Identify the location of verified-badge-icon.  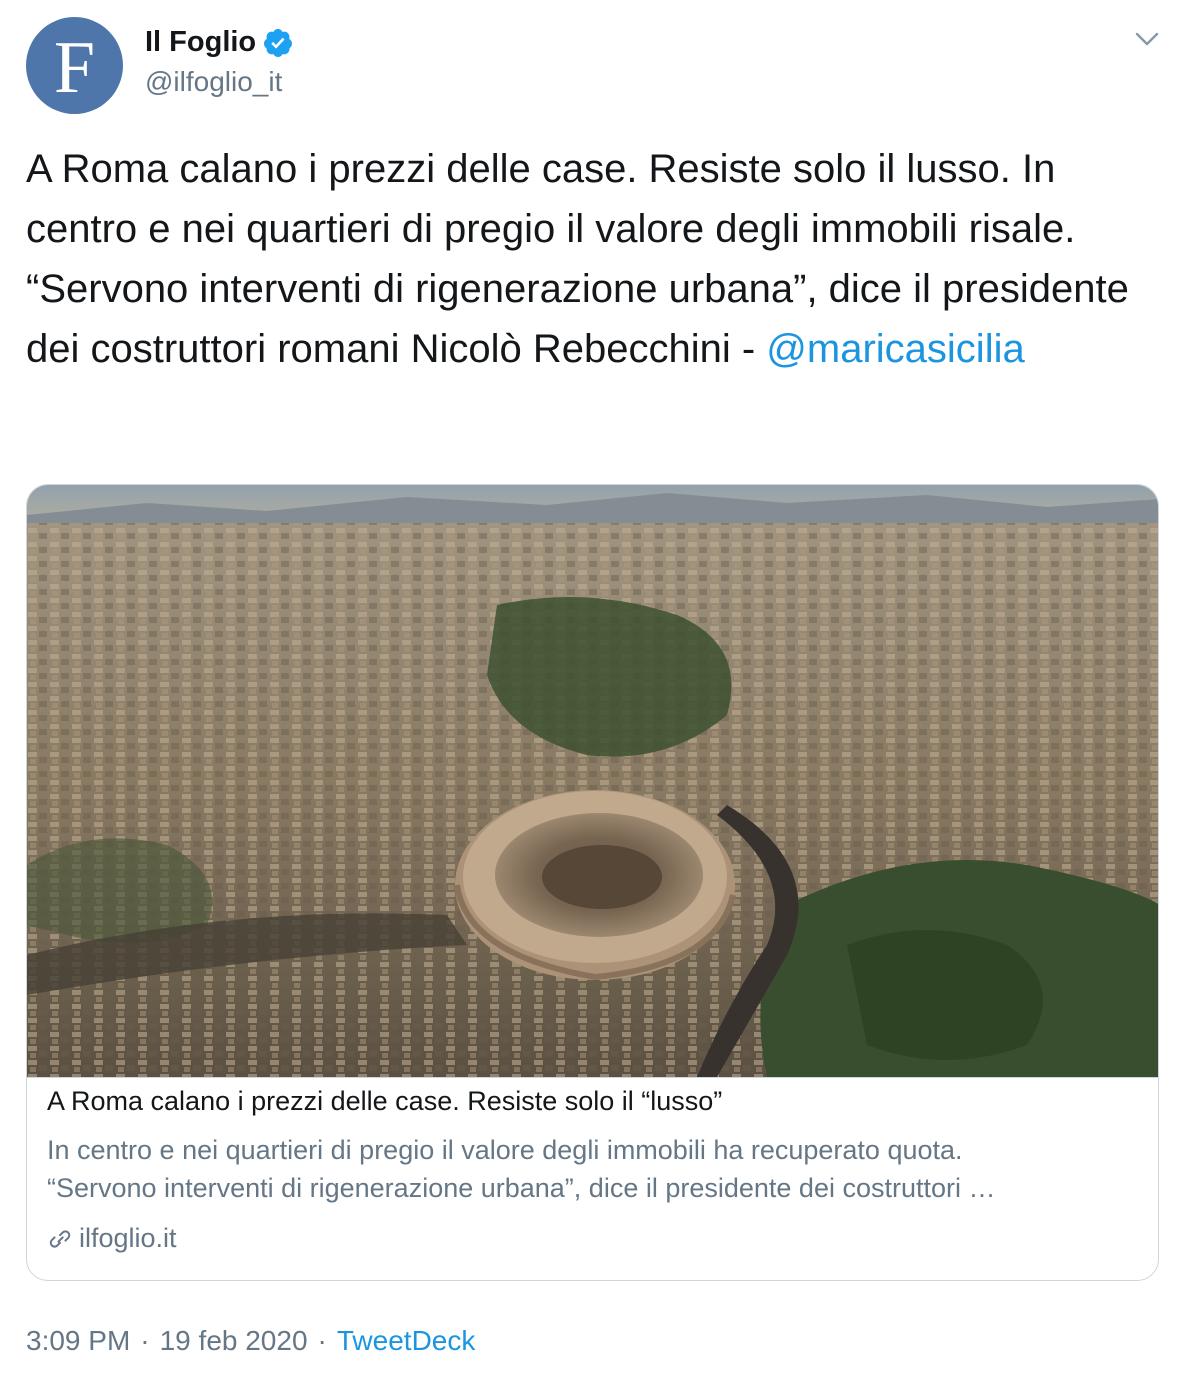
(278, 42).